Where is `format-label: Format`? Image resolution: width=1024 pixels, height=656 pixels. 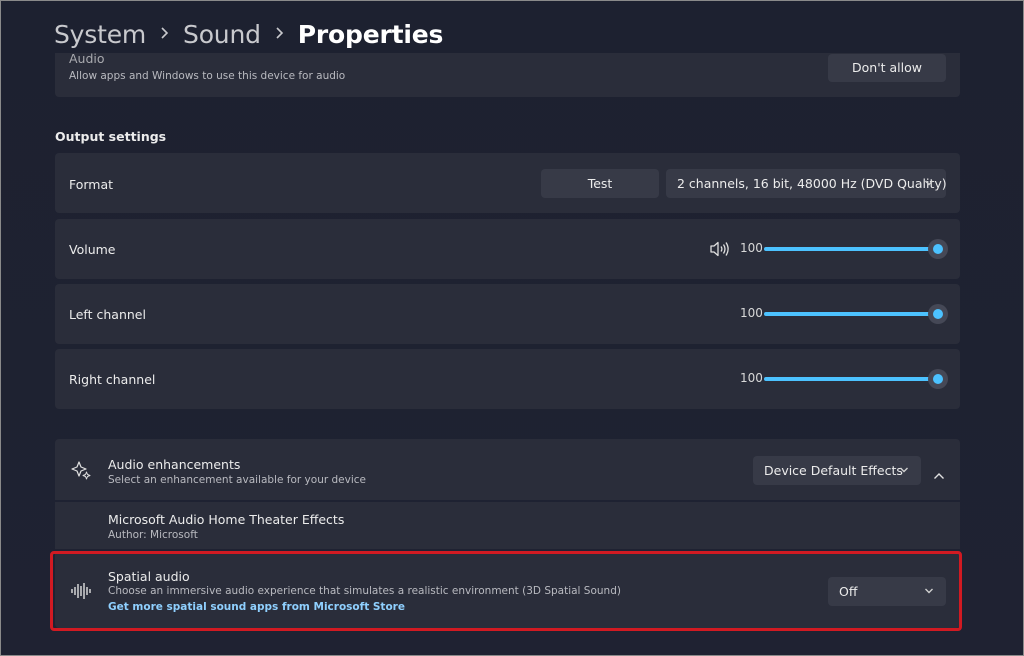
format-label: Format is located at coordinates (91, 184).